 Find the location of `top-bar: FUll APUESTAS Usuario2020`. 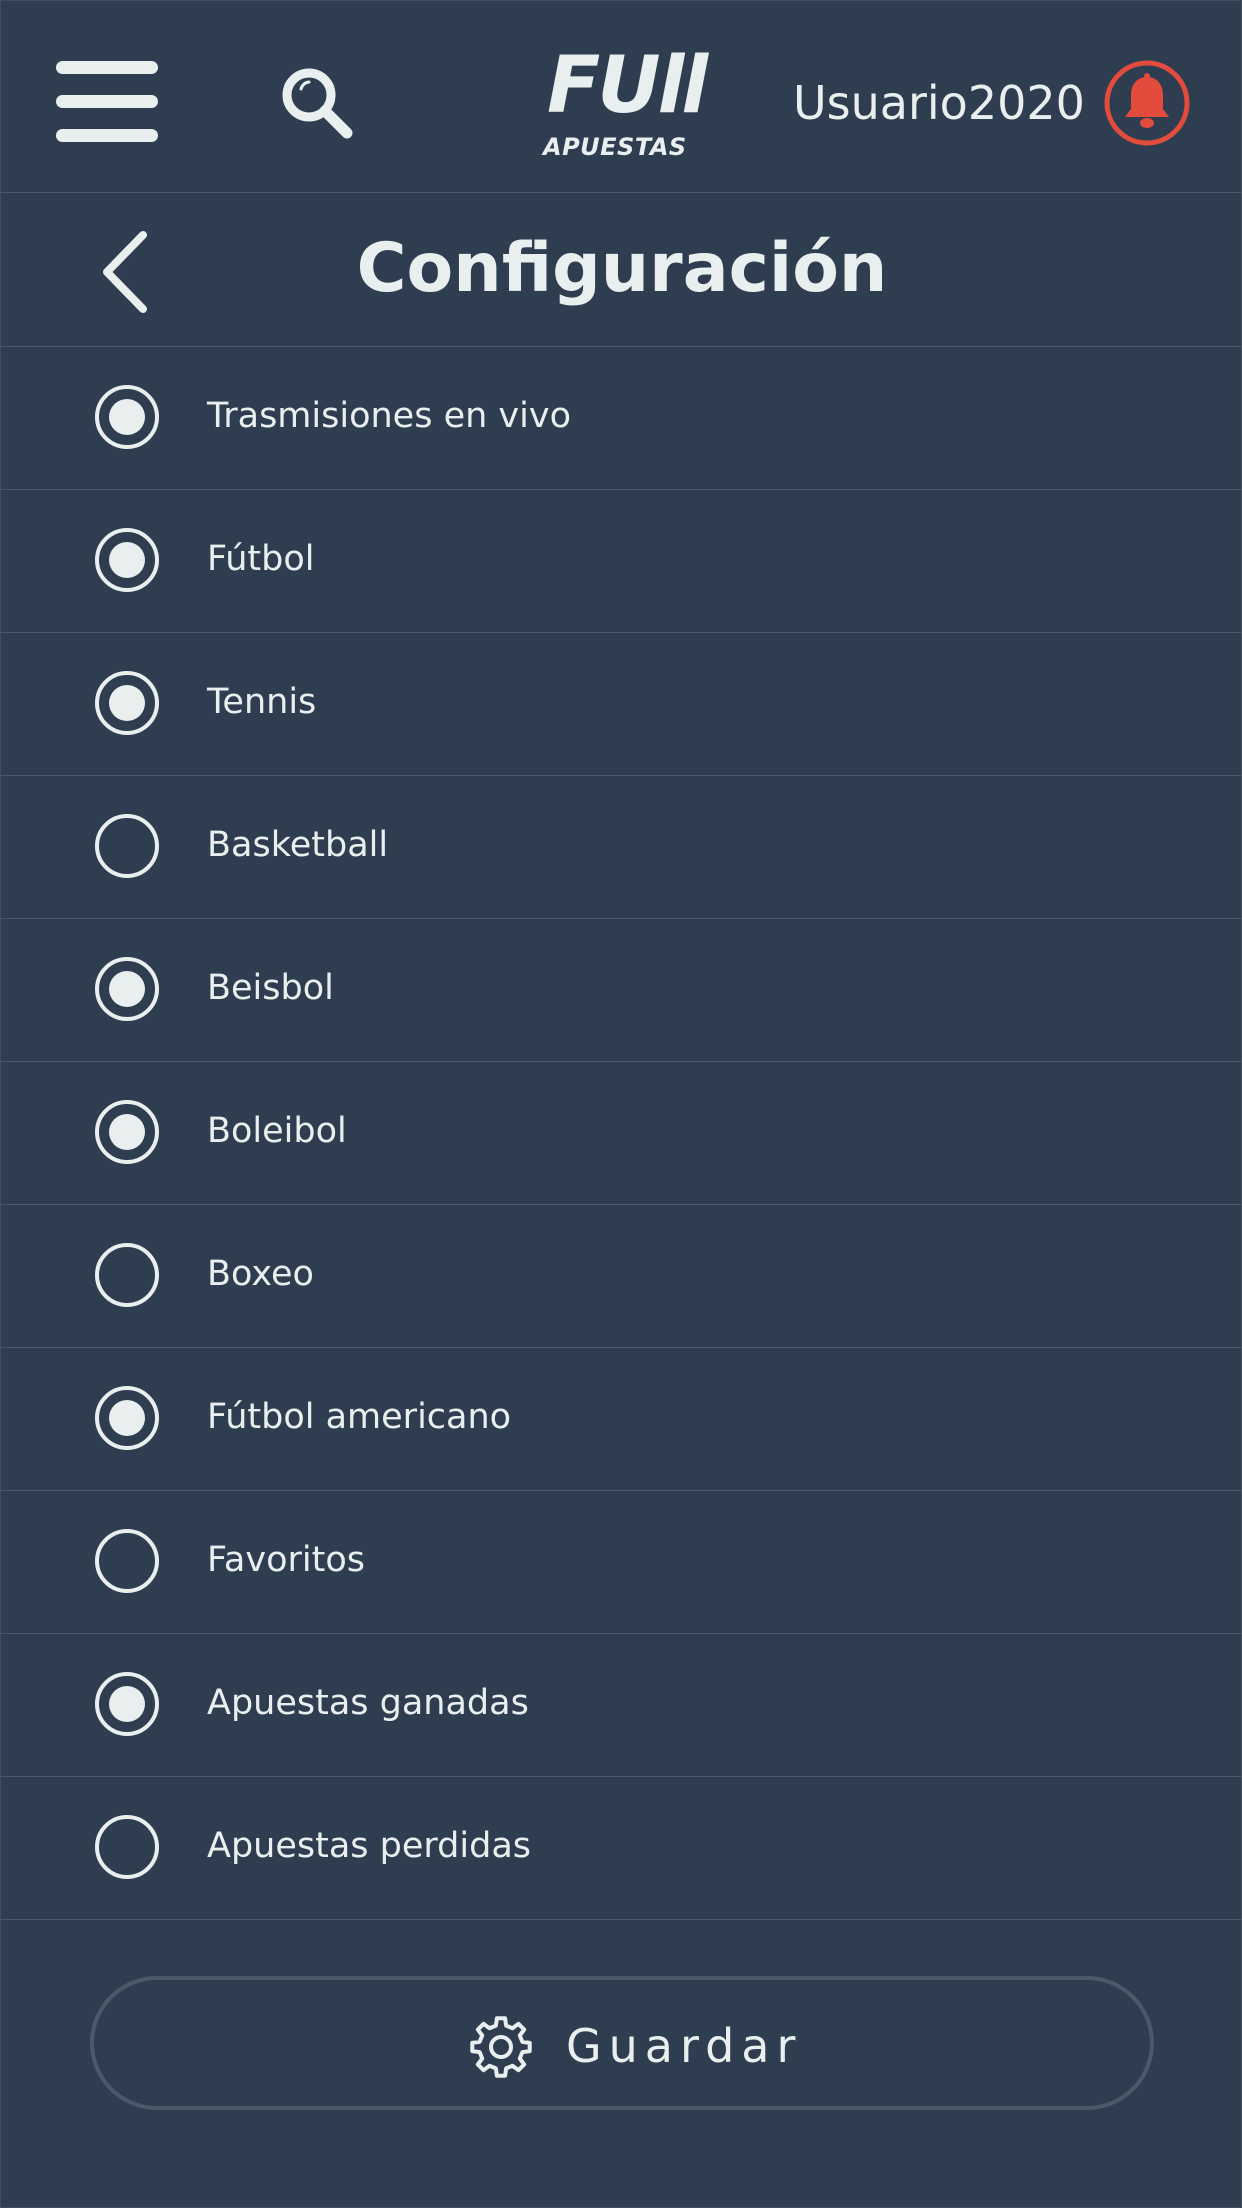

top-bar: FUll APUESTAS Usuario2020 is located at coordinates (621, 97).